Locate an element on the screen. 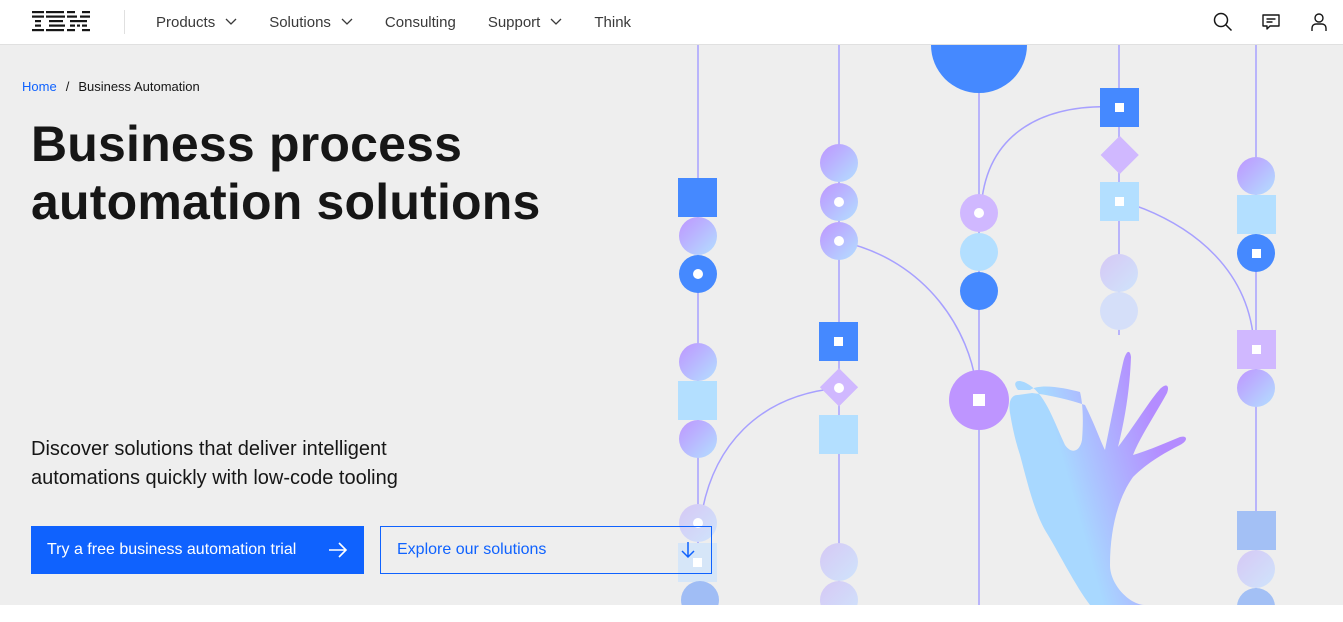 The image size is (1343, 622). free-trial-button-label: Try a free business automation trial is located at coordinates (172, 549).